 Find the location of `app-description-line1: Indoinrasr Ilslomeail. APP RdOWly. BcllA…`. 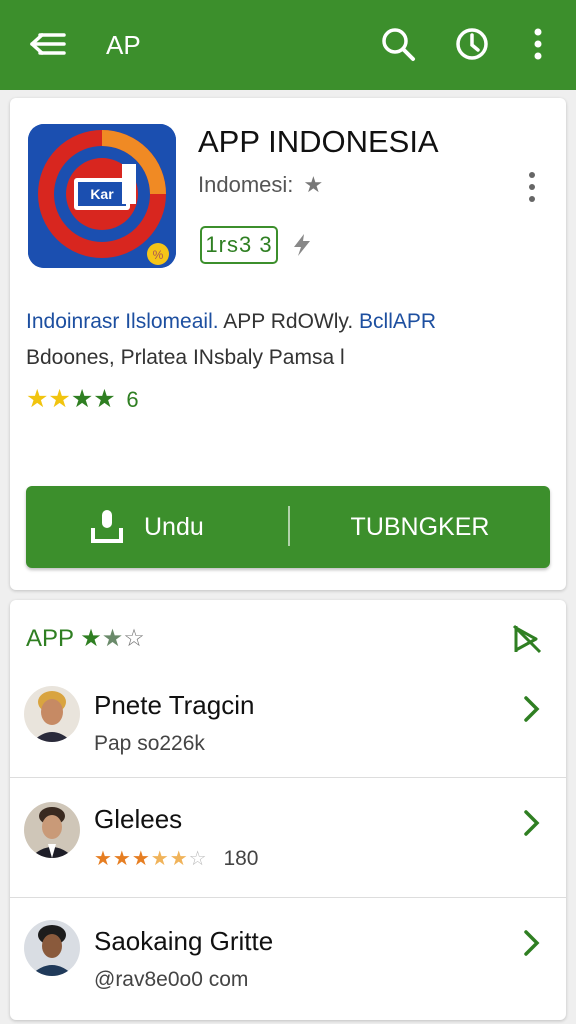

app-description-line1: Indoinrasr Ilslomeail. APP RdOWly. BcllA… is located at coordinates (231, 321).